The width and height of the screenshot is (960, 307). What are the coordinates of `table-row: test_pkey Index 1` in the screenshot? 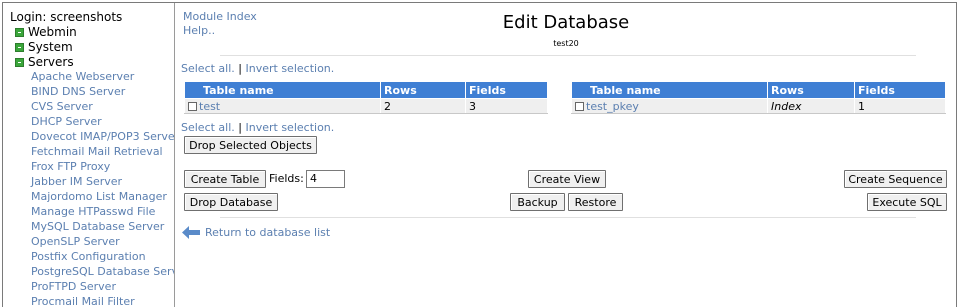 It's located at (758, 106).